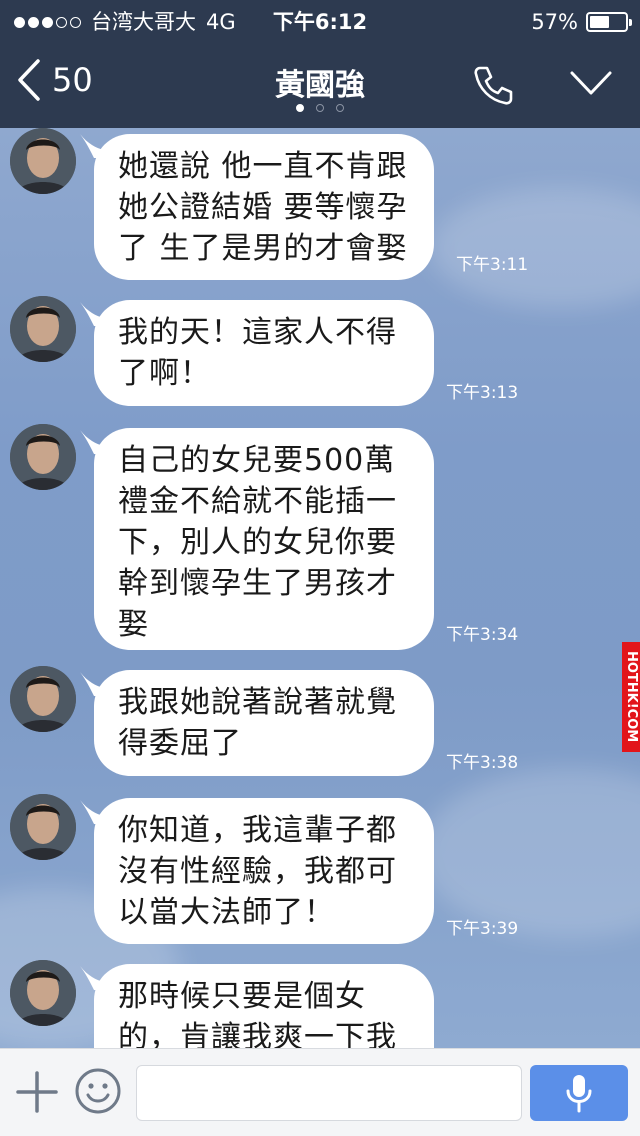  I want to click on page-indicator, so click(320, 108).